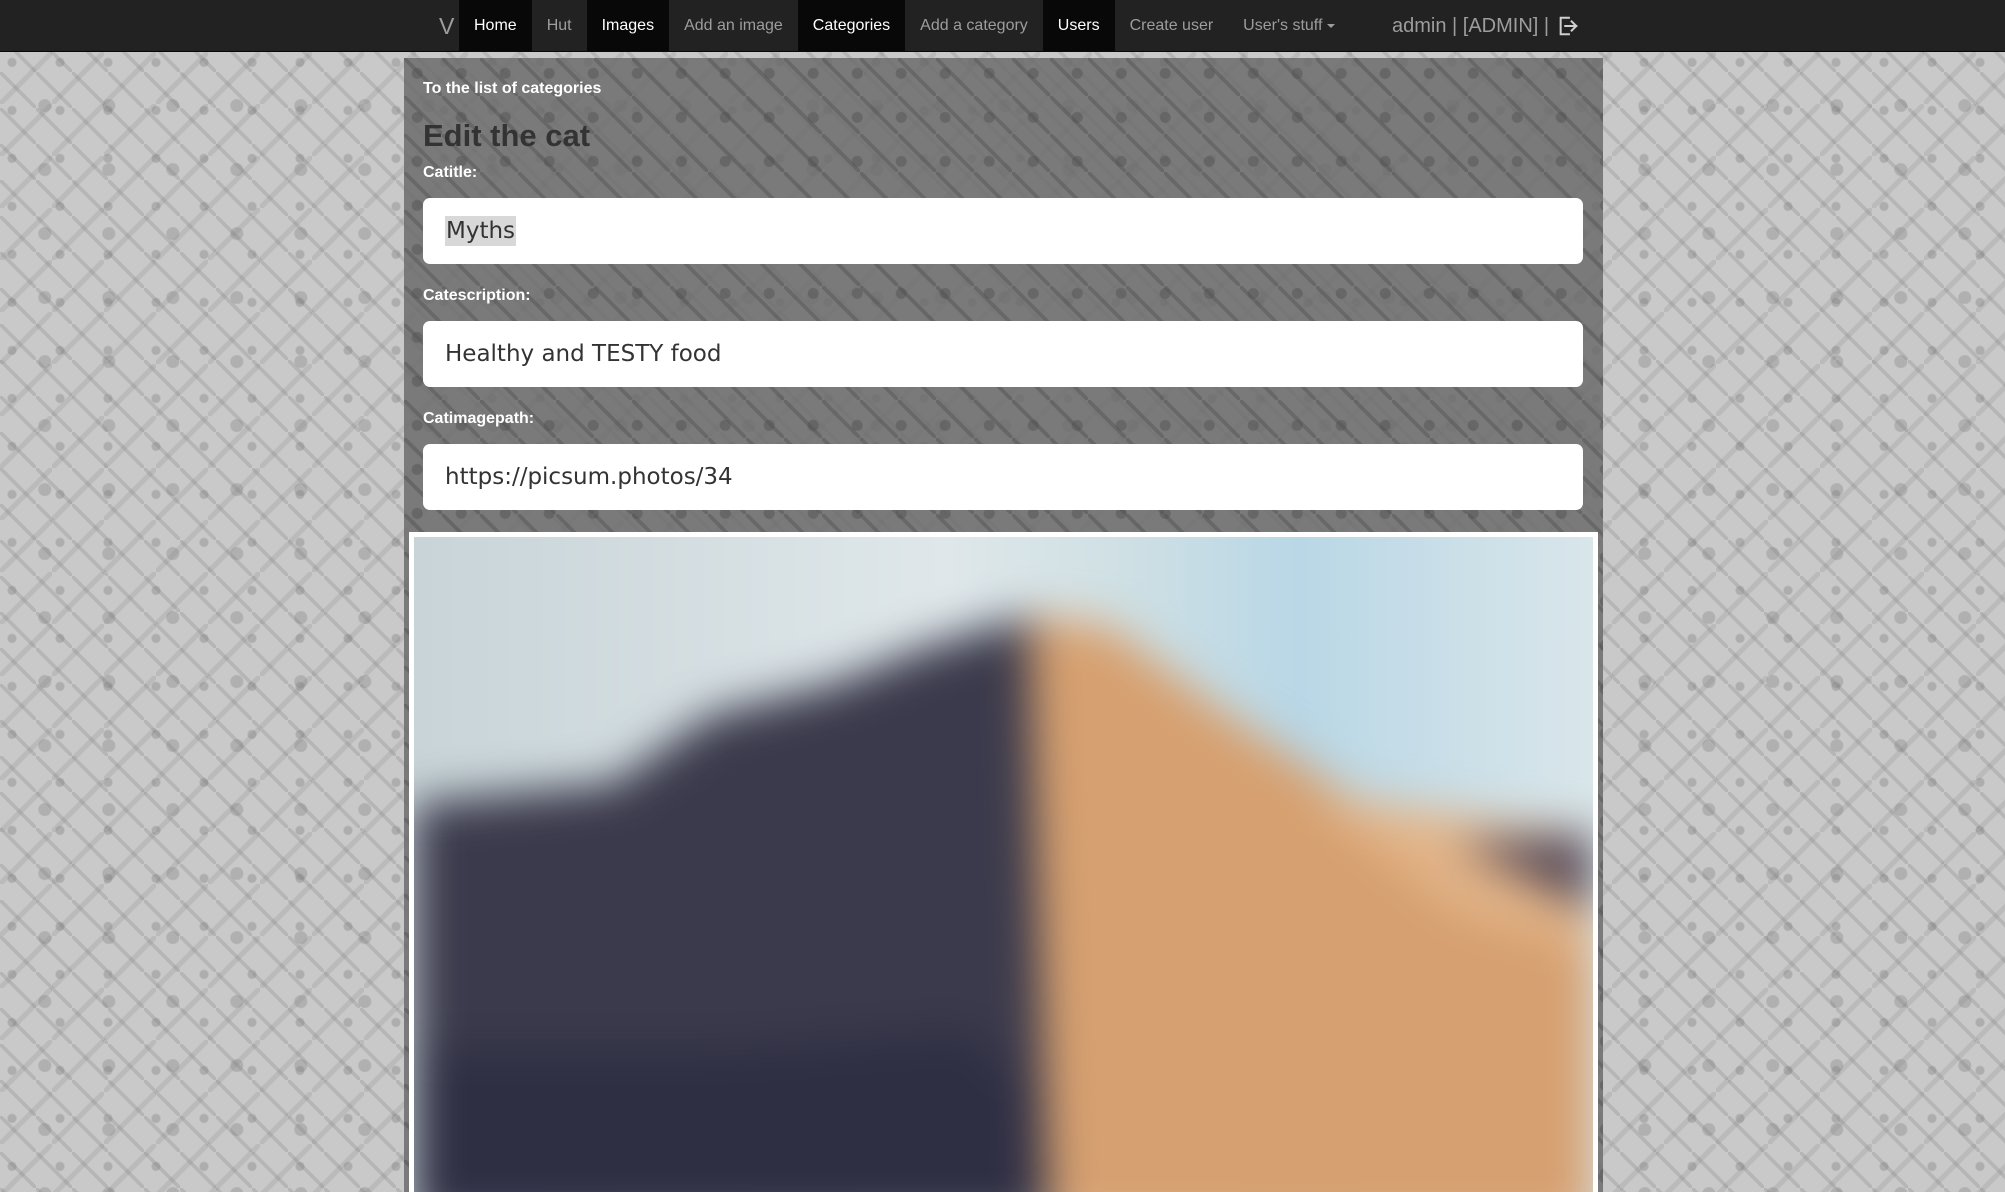 The width and height of the screenshot is (2005, 1192). I want to click on nav-add-category: Add a category, so click(974, 26).